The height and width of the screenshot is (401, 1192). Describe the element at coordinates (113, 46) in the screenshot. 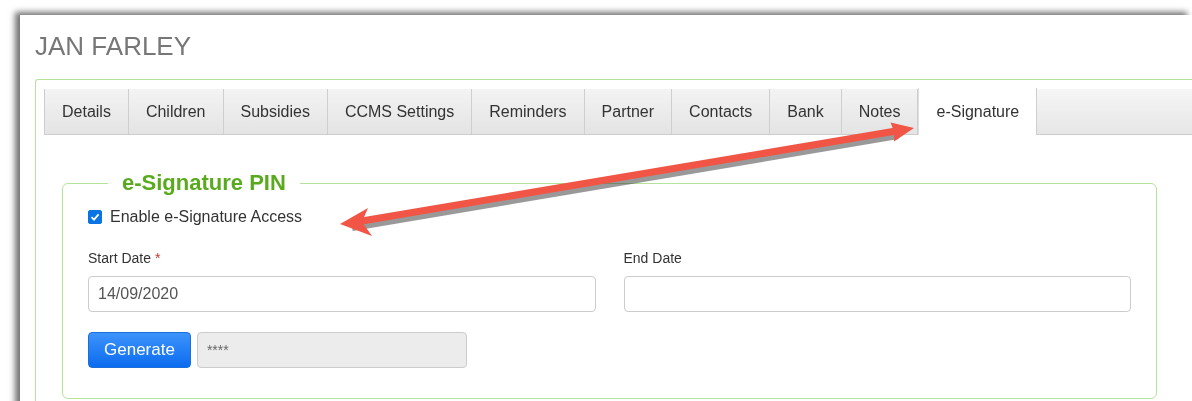

I see `page-title: JAN FARLEY` at that location.